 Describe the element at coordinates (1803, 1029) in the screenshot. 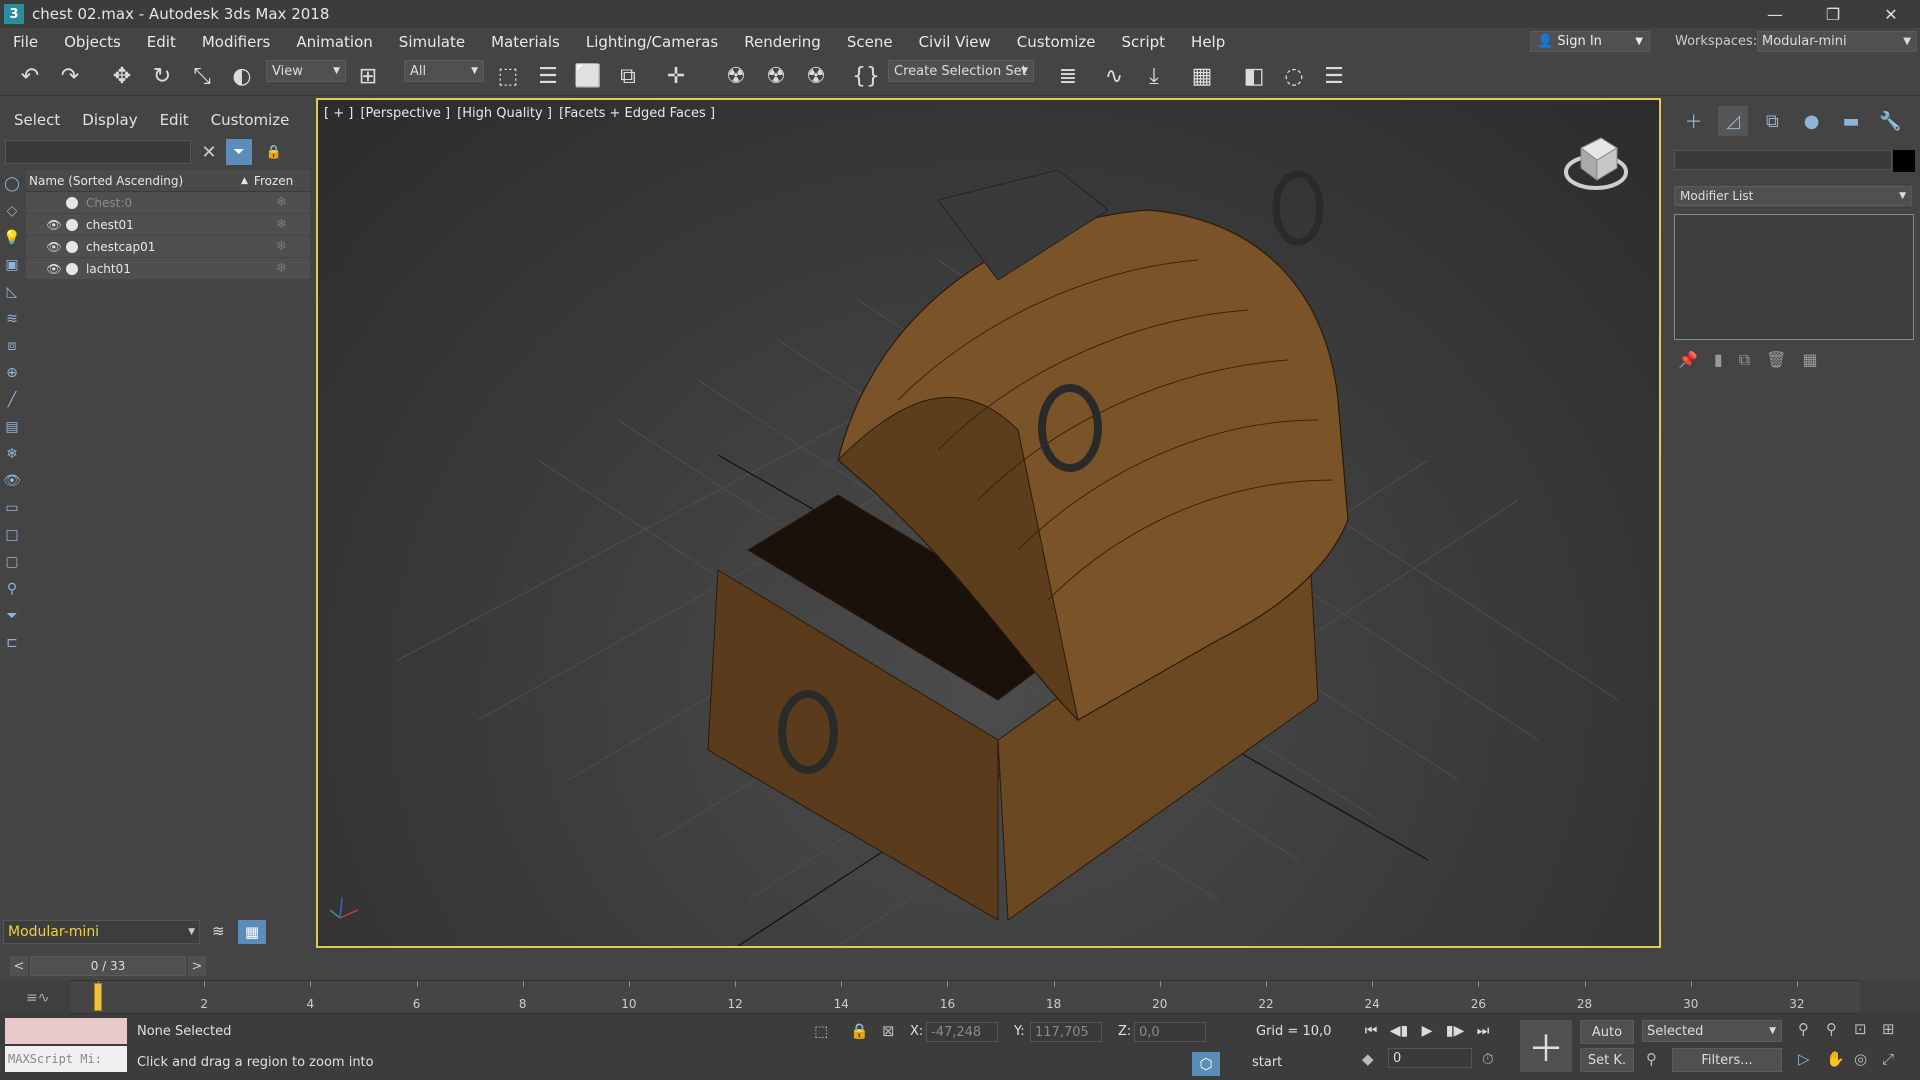

I see `zoom-icon: ⚲` at that location.